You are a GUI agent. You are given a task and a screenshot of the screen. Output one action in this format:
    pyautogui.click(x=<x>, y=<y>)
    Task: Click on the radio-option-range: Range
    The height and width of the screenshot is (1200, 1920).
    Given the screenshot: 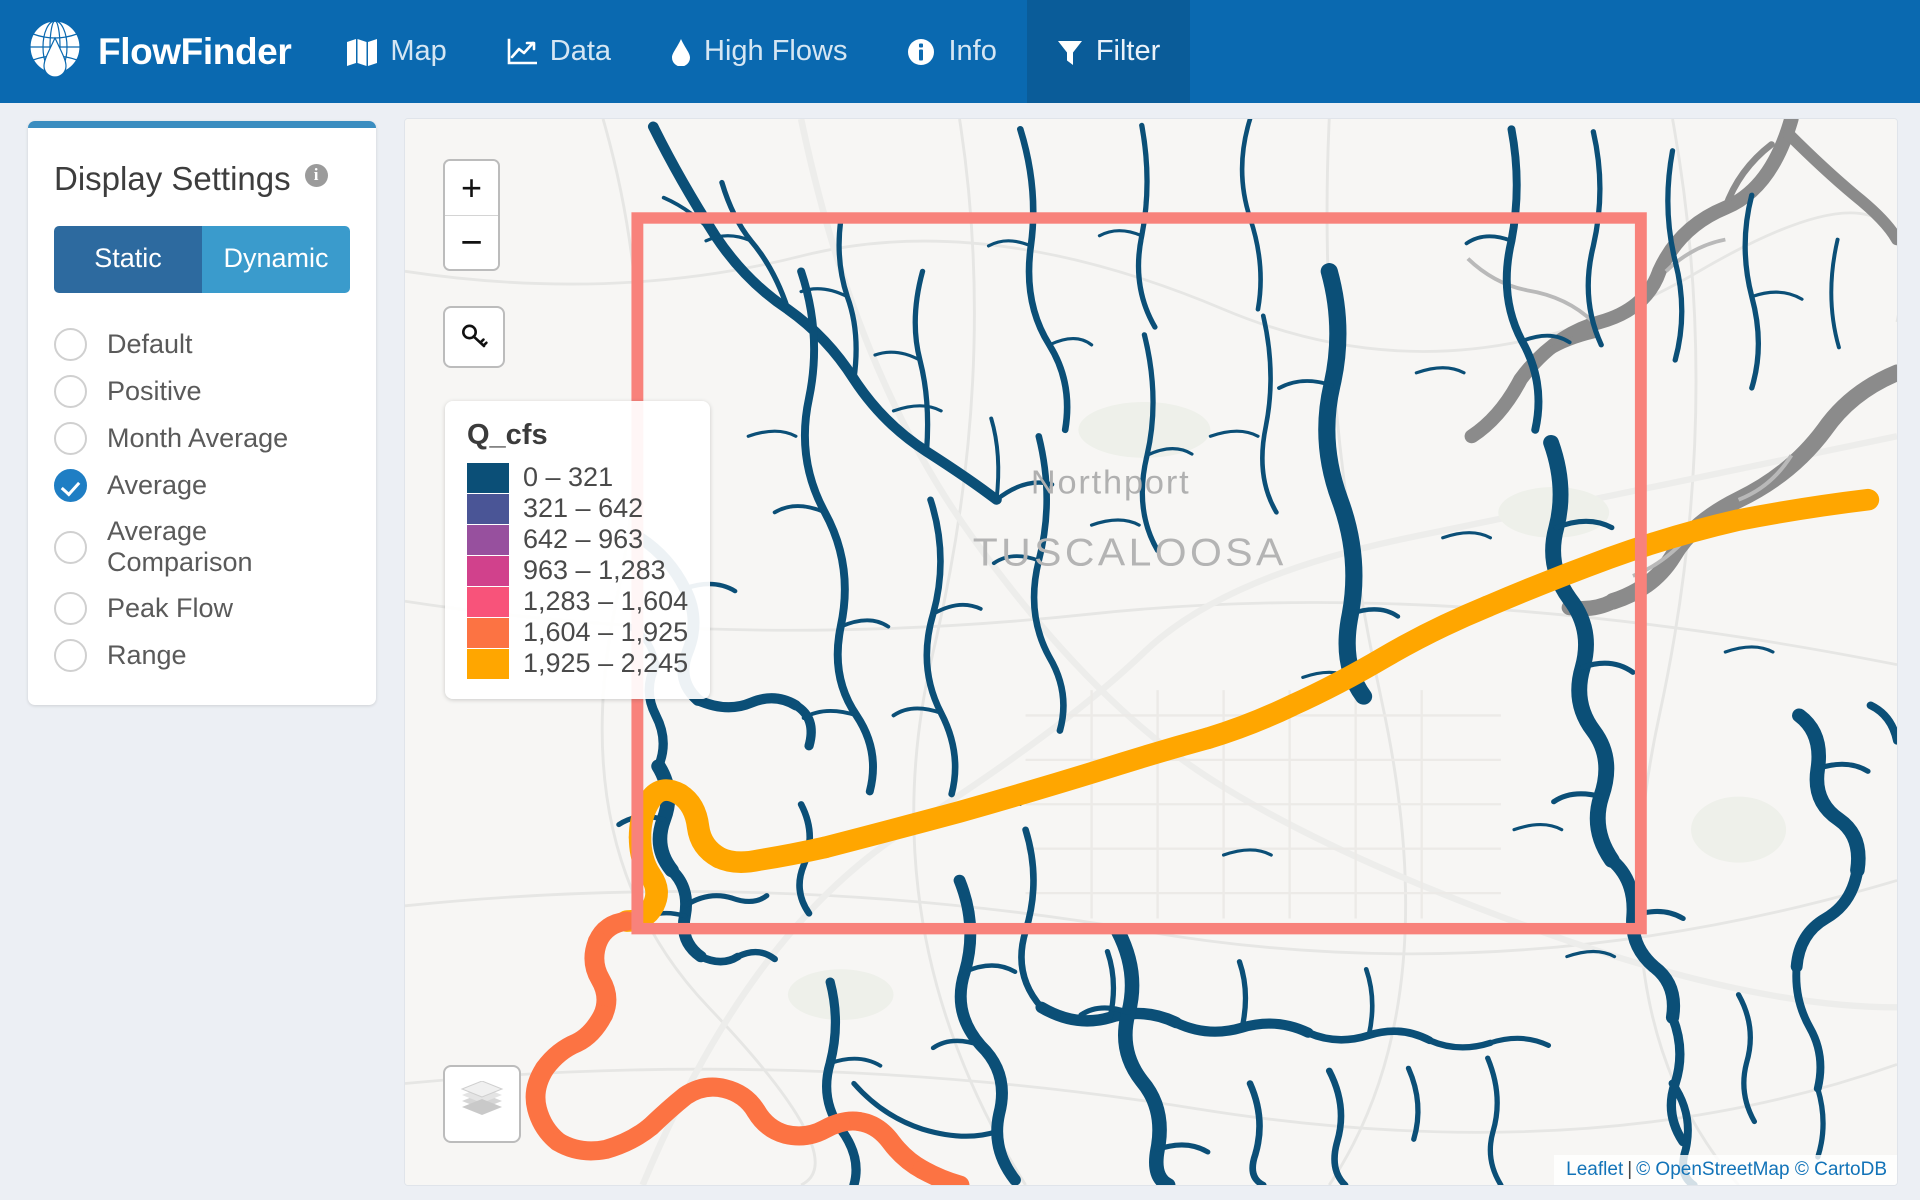 What is the action you would take?
    pyautogui.click(x=202, y=655)
    